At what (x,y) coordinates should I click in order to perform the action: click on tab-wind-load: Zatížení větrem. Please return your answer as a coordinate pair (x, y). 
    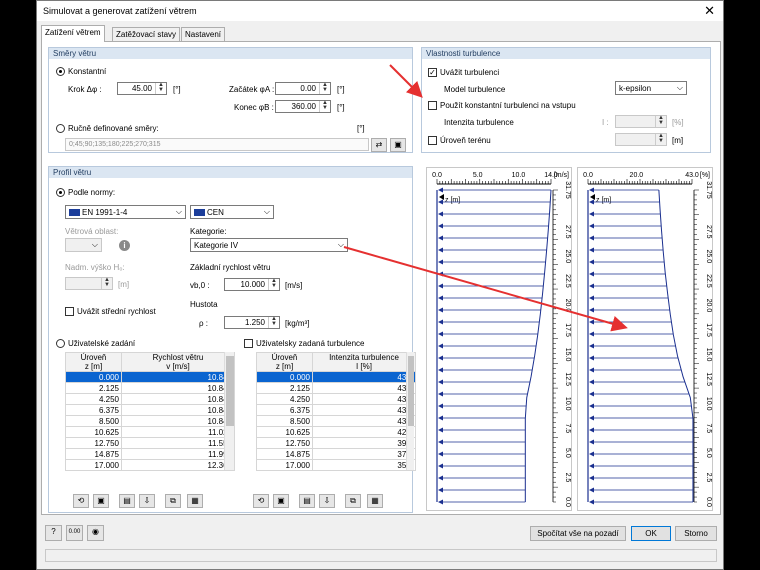
    Looking at the image, I should click on (73, 33).